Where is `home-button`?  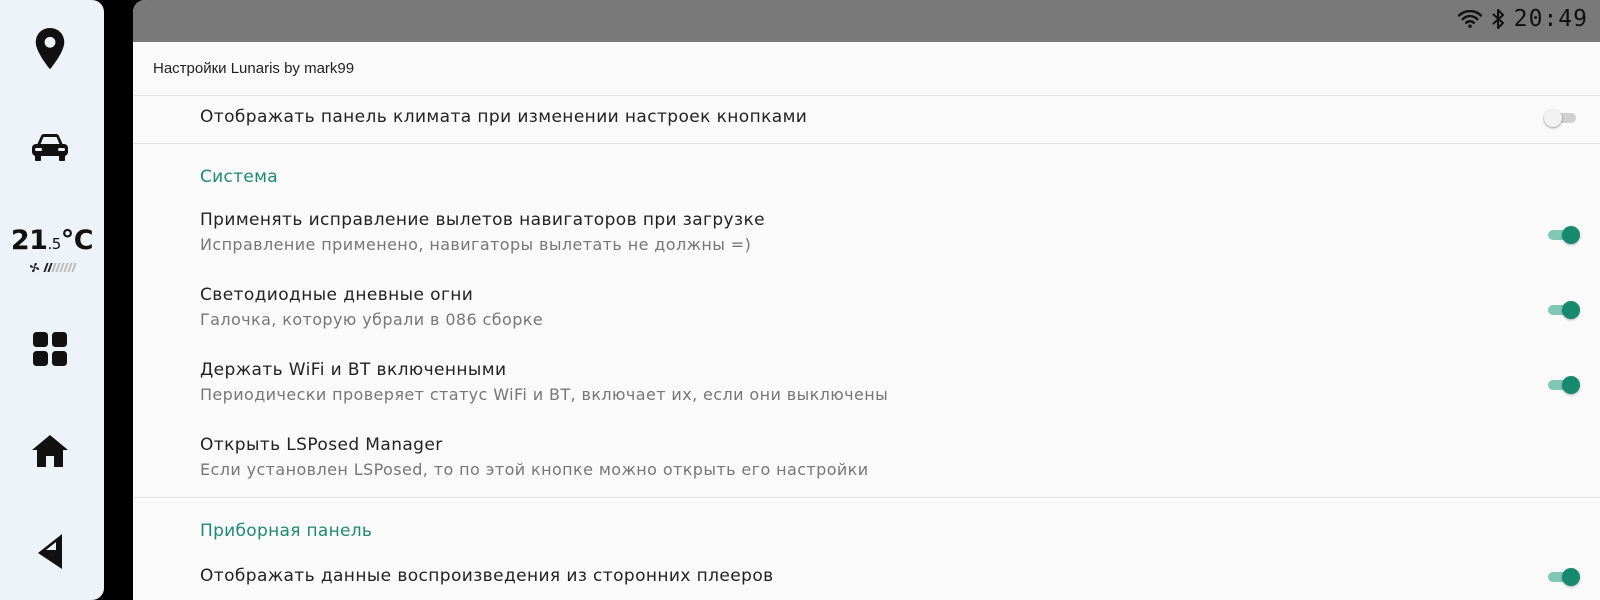
home-button is located at coordinates (50, 451).